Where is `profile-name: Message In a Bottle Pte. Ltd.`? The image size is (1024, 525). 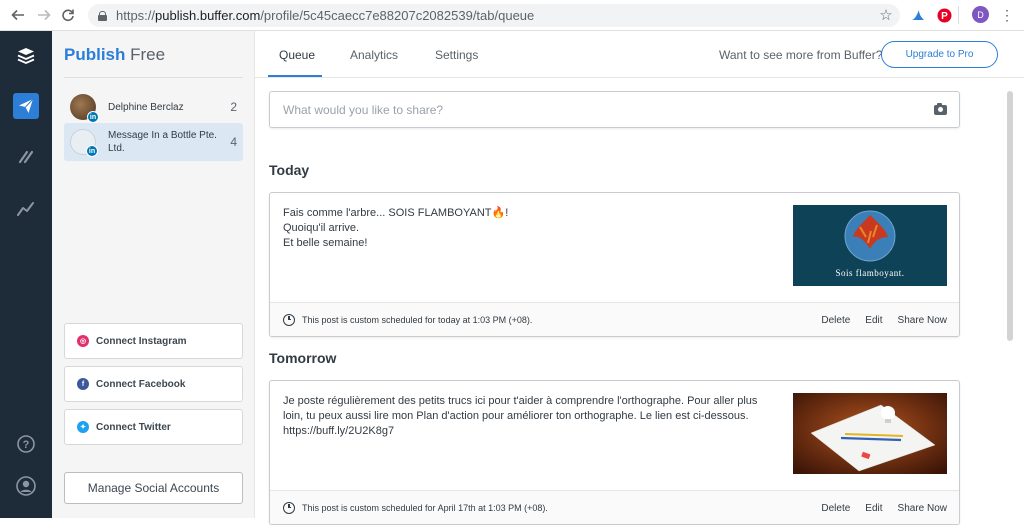 profile-name: Message In a Bottle Pte. Ltd. is located at coordinates (162, 142).